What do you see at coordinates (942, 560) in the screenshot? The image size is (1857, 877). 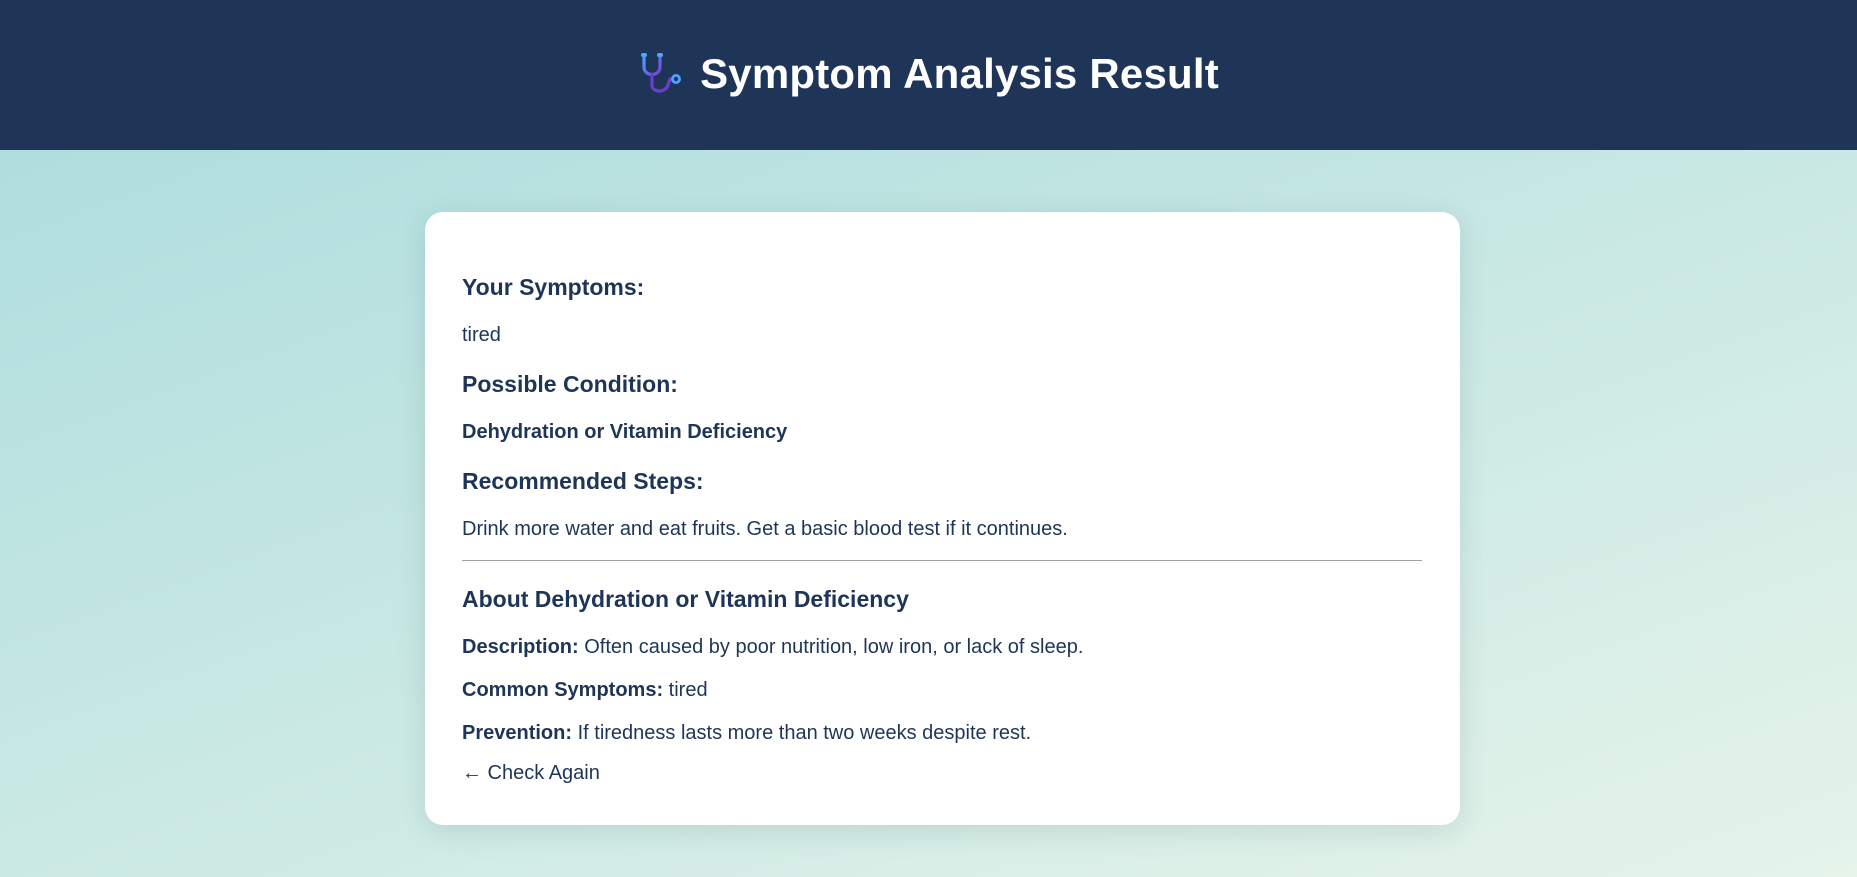 I see `section-divider` at bounding box center [942, 560].